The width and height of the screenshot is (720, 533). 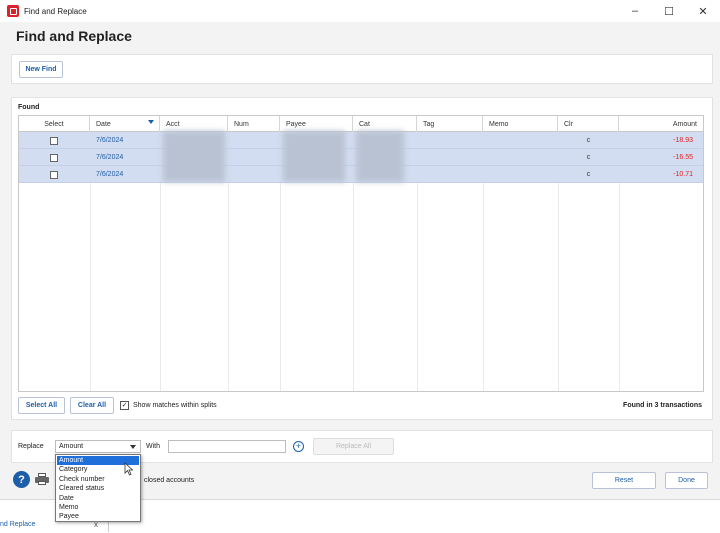 What do you see at coordinates (42, 479) in the screenshot?
I see `print-icon` at bounding box center [42, 479].